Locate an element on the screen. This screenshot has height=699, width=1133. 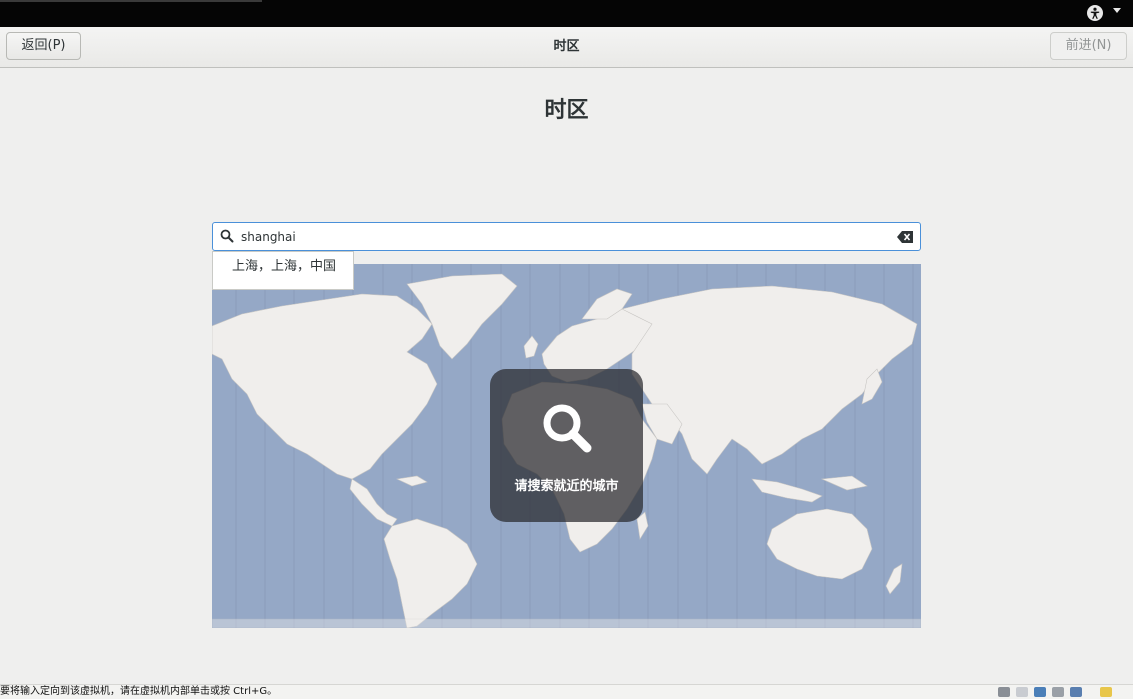
magnifier-icon is located at coordinates (567, 428).